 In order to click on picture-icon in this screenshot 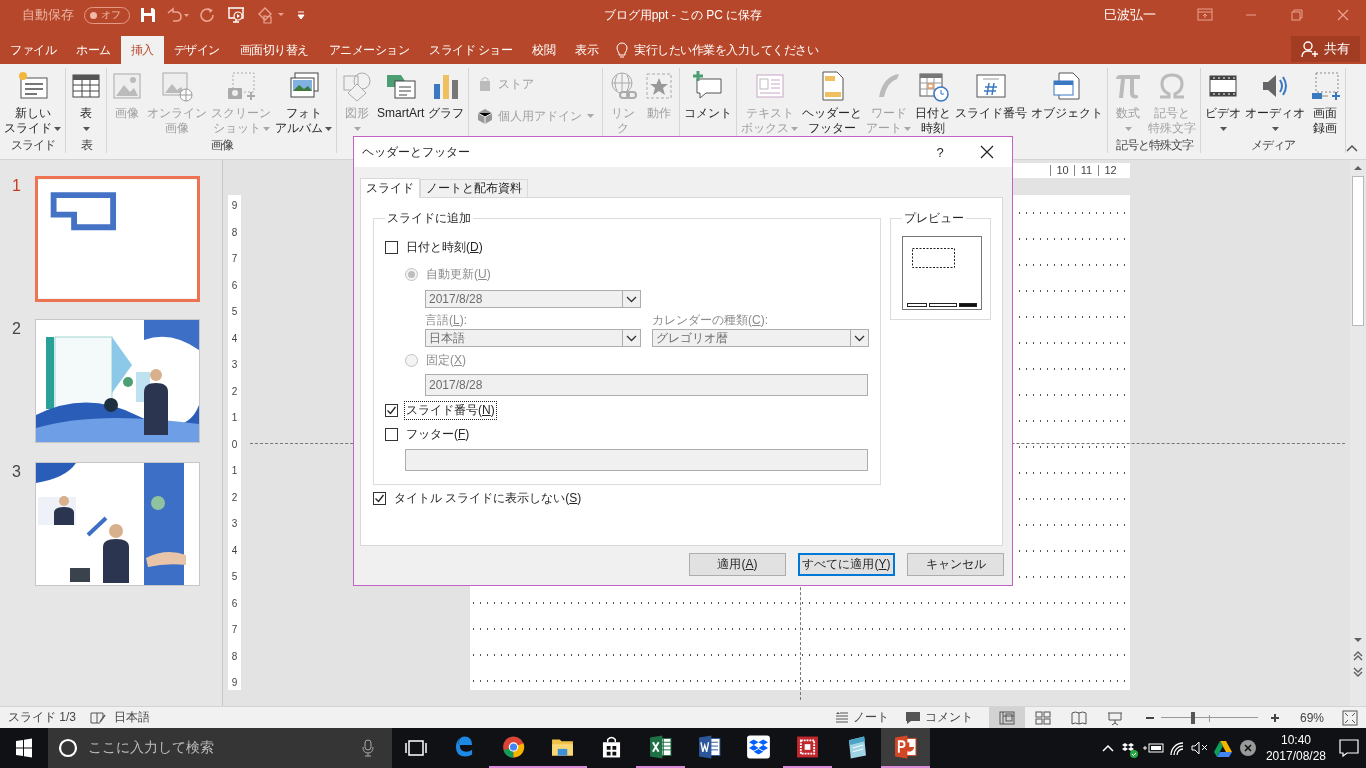, I will do `click(127, 86)`.